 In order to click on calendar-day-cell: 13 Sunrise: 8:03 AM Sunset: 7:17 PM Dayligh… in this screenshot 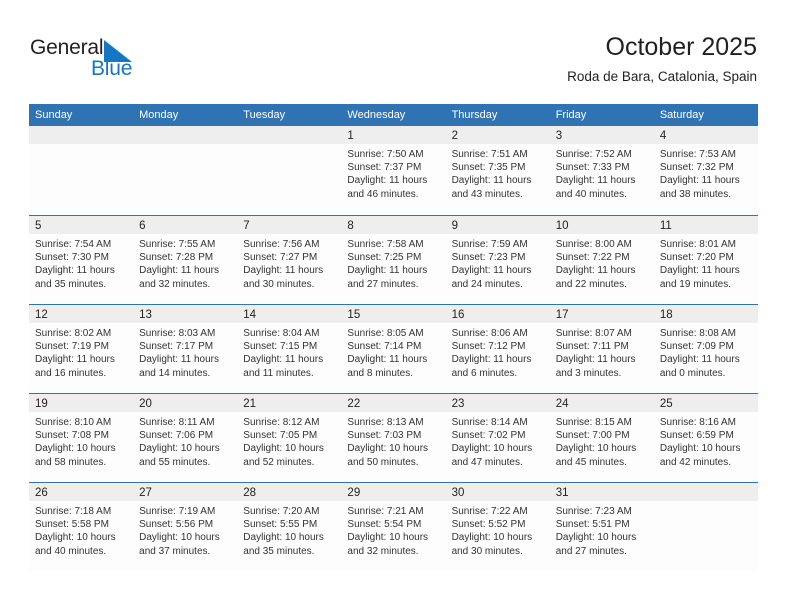, I will do `click(185, 349)`.